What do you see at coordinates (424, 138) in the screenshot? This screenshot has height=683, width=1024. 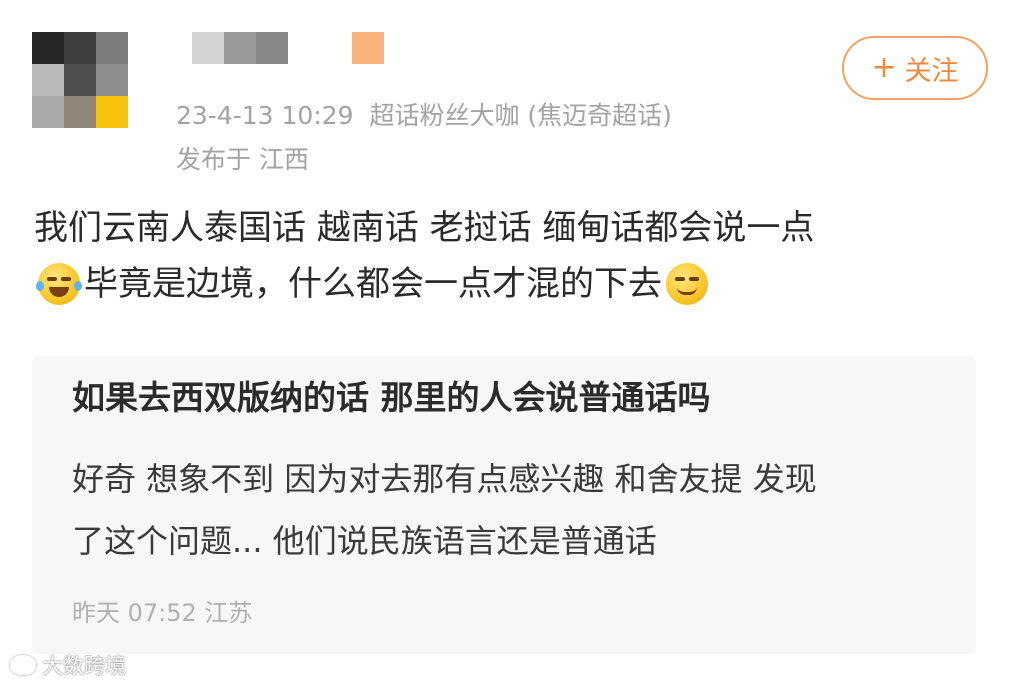 I see `post-meta: 23-4-13 10:29 超话粉丝大咖 (焦迈奇超话) 发布于 江西` at bounding box center [424, 138].